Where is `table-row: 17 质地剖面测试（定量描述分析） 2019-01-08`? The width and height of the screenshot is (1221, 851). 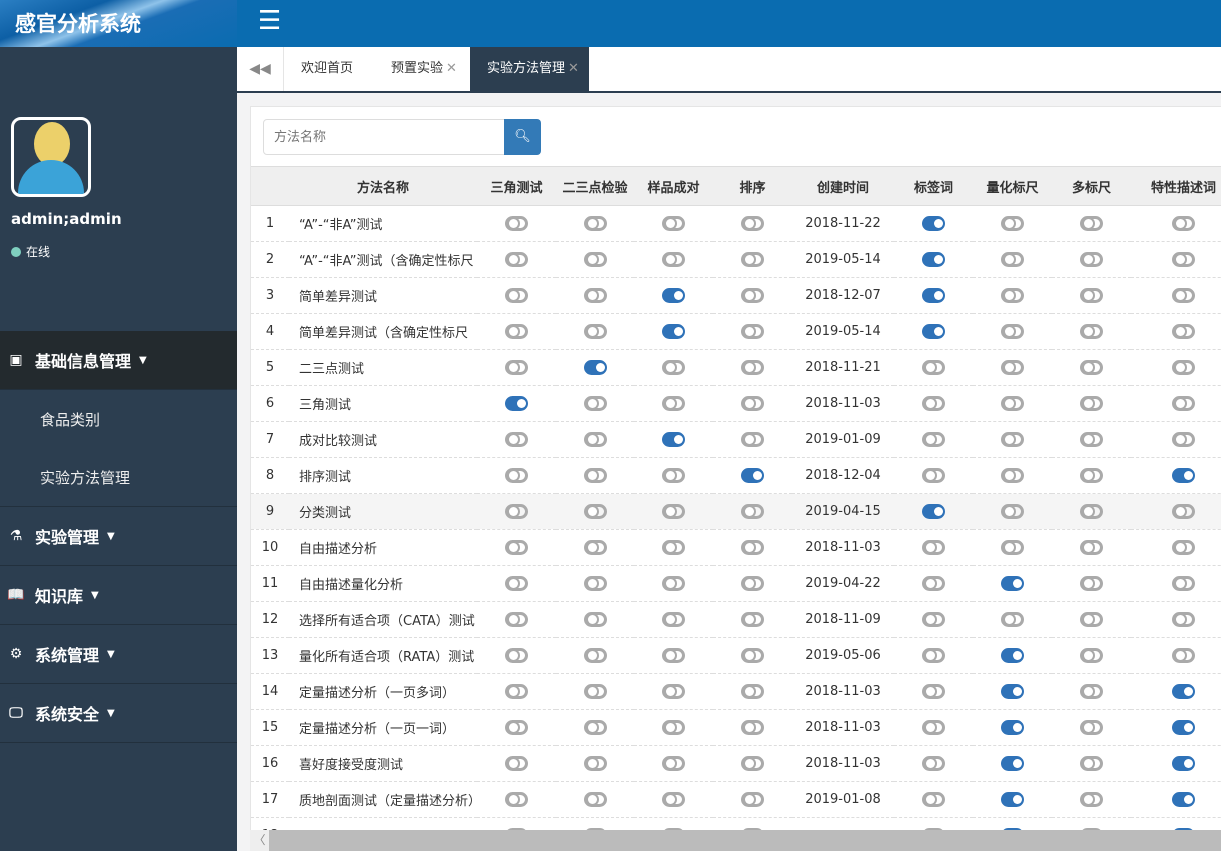 table-row: 17 质地剖面测试（定量描述分析） 2019-01-08 is located at coordinates (736, 799).